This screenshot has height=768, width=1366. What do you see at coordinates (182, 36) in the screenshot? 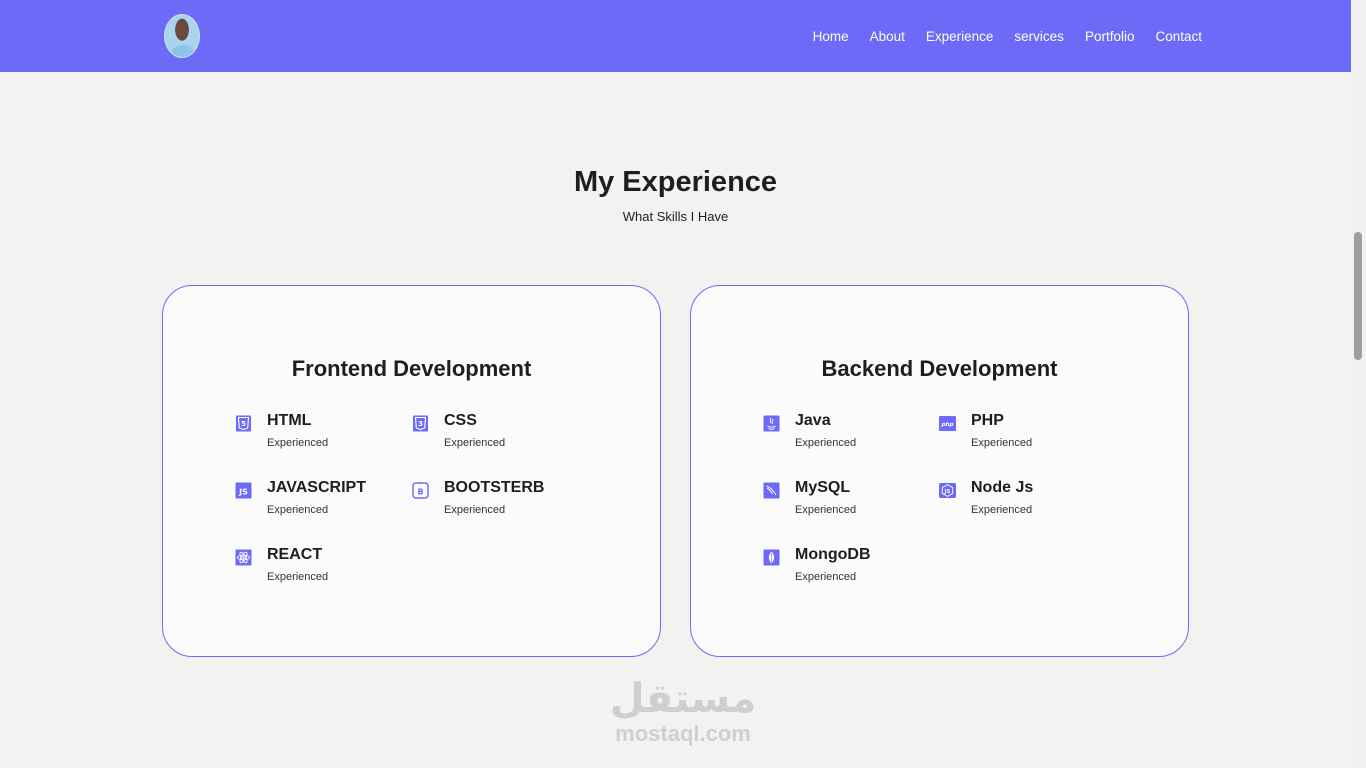
I see `profile-avatar` at bounding box center [182, 36].